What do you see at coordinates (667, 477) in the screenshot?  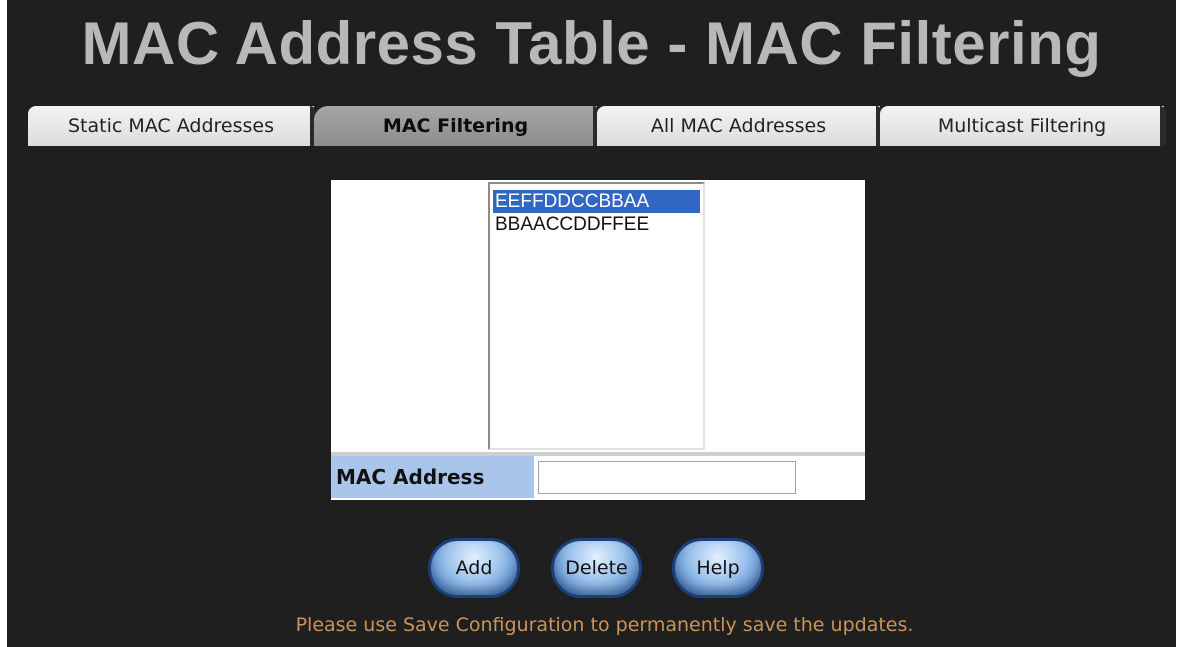 I see `mac-address-input` at bounding box center [667, 477].